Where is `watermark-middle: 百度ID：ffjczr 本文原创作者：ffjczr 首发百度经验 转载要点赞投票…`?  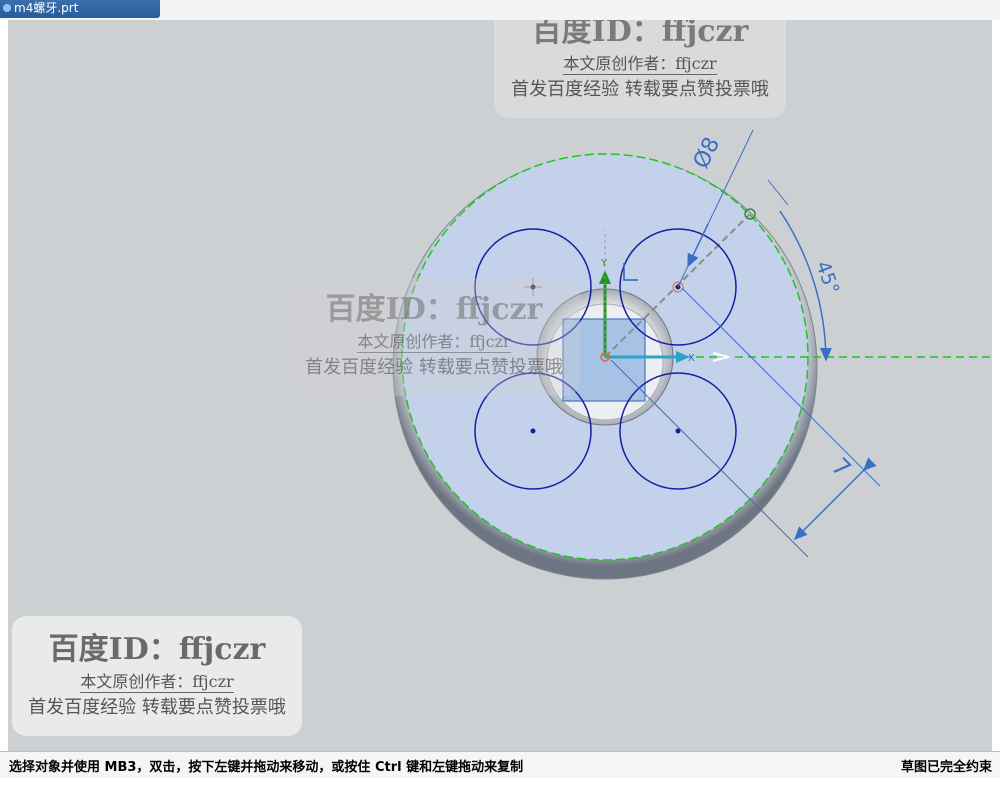 watermark-middle: 百度ID：ffjczr 本文原创作者：ffjczr 首发百度经验 转载要点赞投票… is located at coordinates (434, 337).